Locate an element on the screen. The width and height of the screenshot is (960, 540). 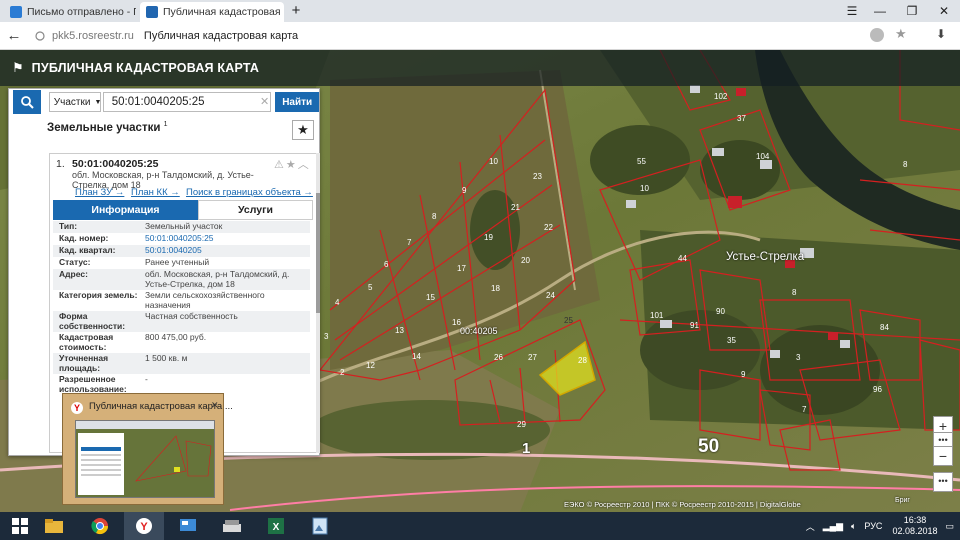
download-icon: ⬇ is located at coordinates (941, 34).